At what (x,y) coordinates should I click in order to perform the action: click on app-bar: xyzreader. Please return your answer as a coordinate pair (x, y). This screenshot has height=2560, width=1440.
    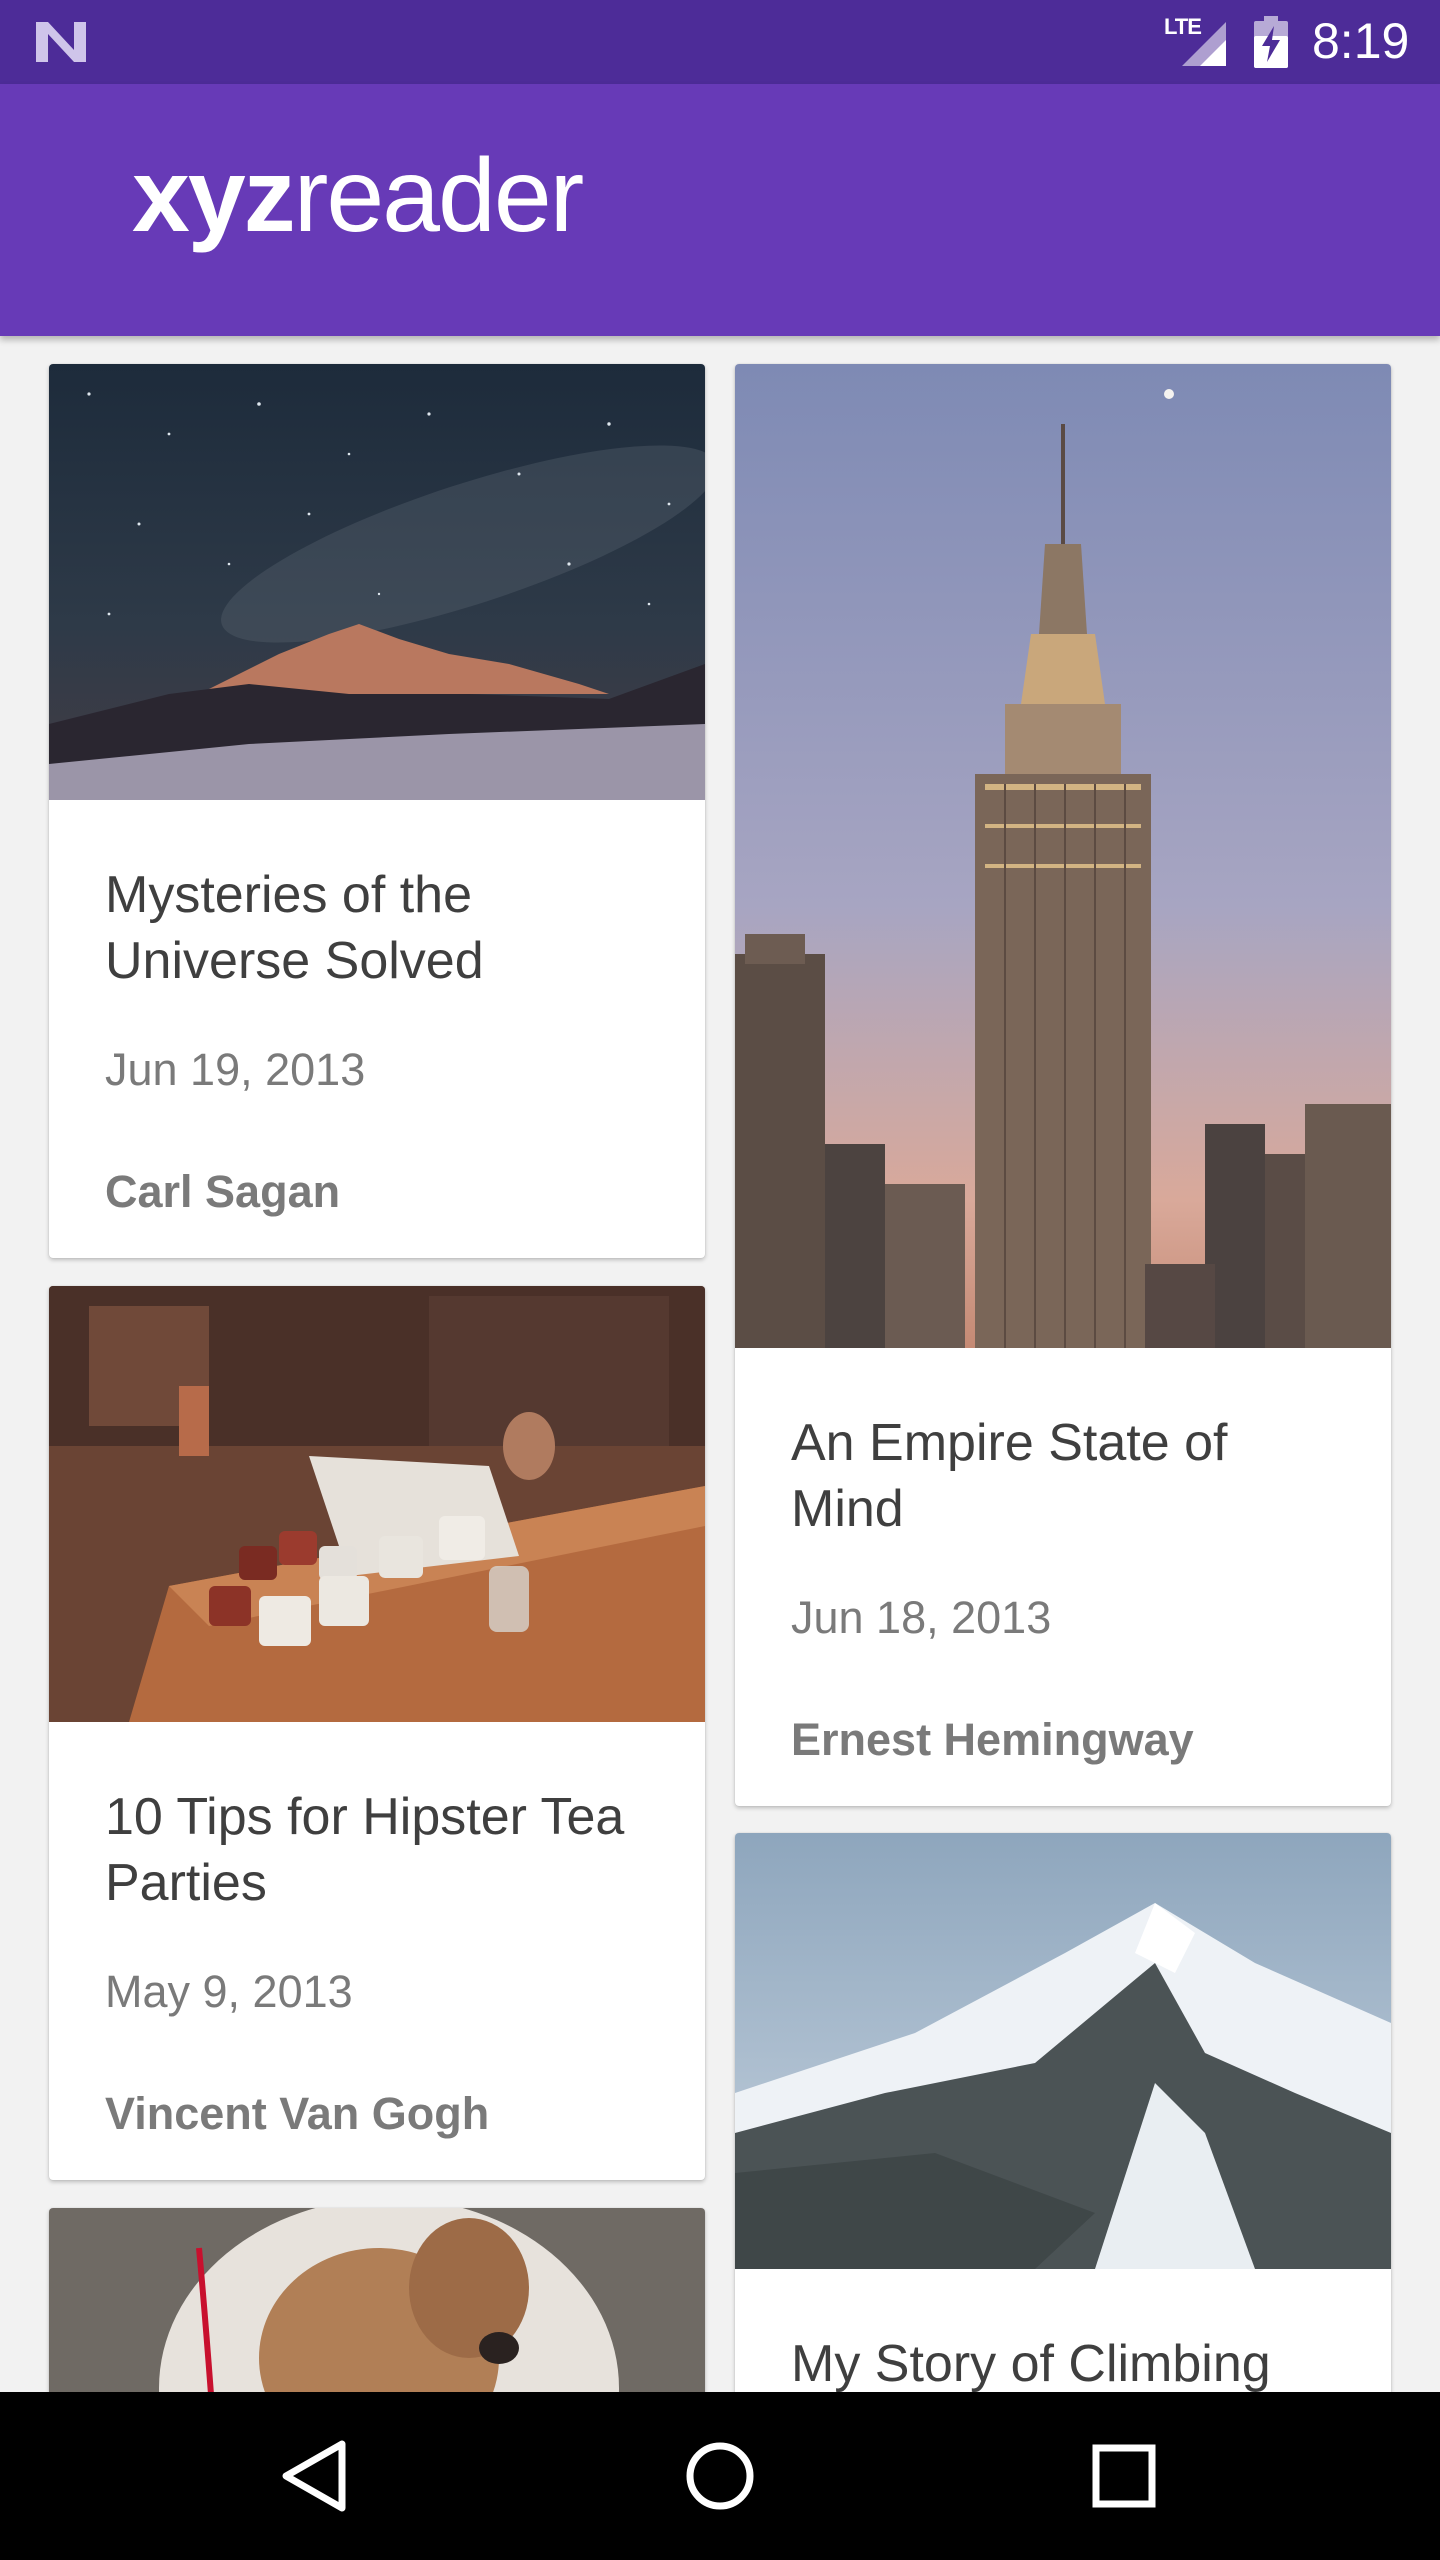
    Looking at the image, I should click on (720, 210).